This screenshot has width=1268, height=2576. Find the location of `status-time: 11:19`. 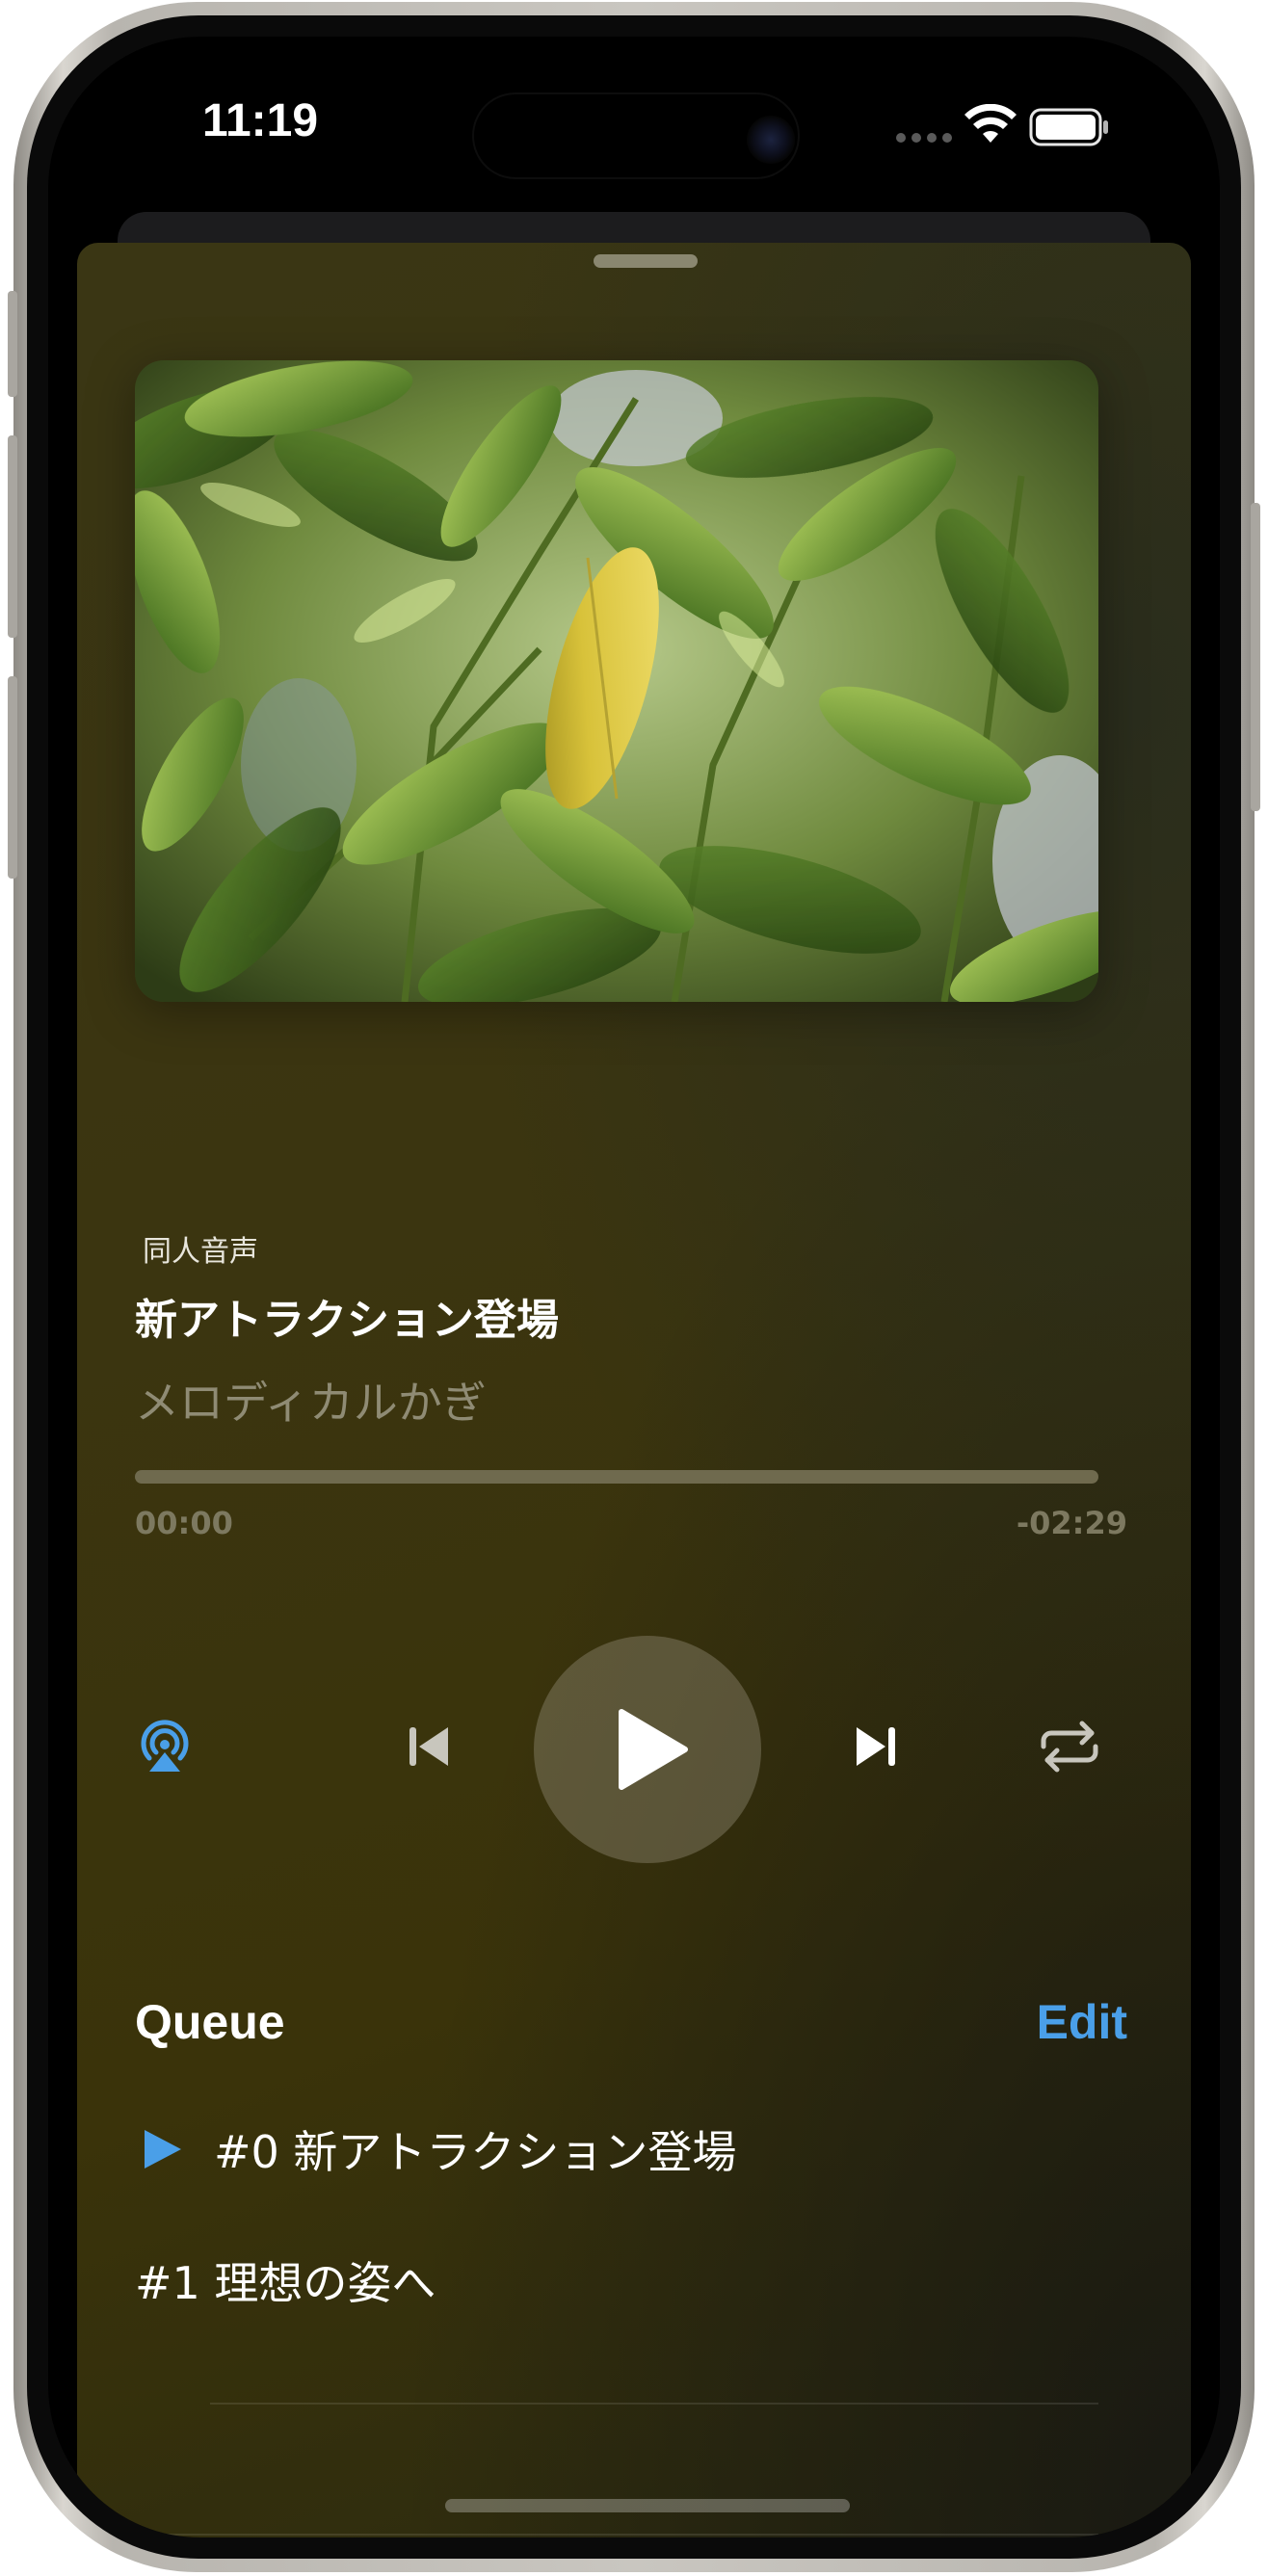

status-time: 11:19 is located at coordinates (260, 121).